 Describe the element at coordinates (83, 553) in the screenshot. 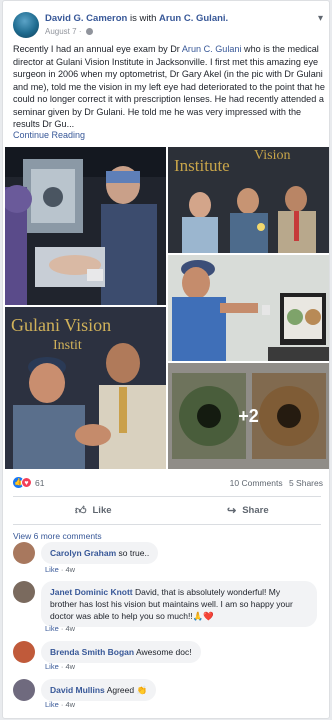

I see `commenter-name: Carolyn Graham` at that location.